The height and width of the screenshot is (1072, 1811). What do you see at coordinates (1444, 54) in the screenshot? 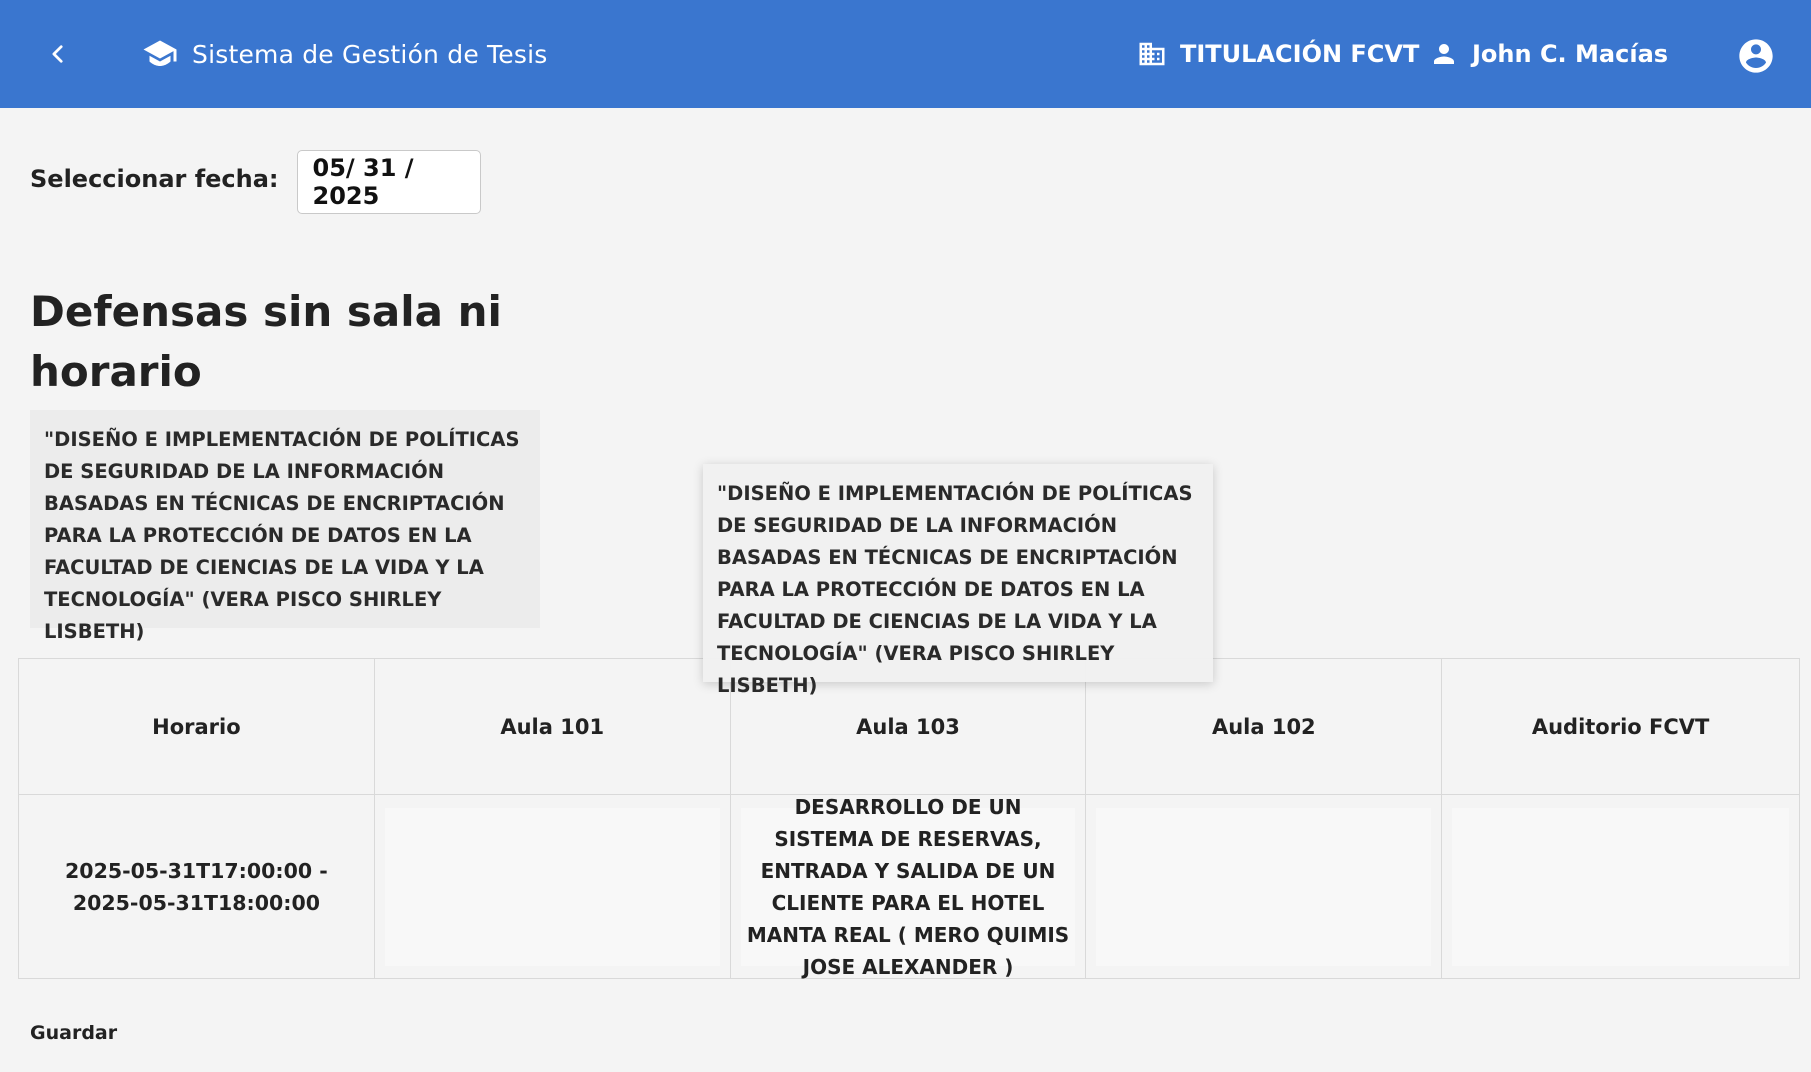
I see `person-icon` at bounding box center [1444, 54].